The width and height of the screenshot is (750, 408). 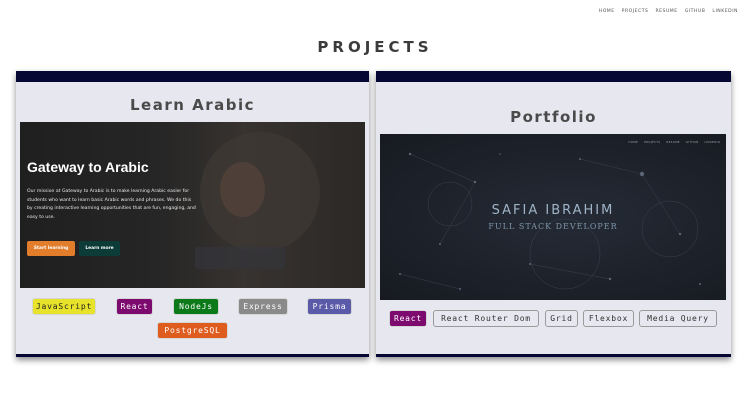 I want to click on nav-home-link: HOME, so click(x=607, y=11).